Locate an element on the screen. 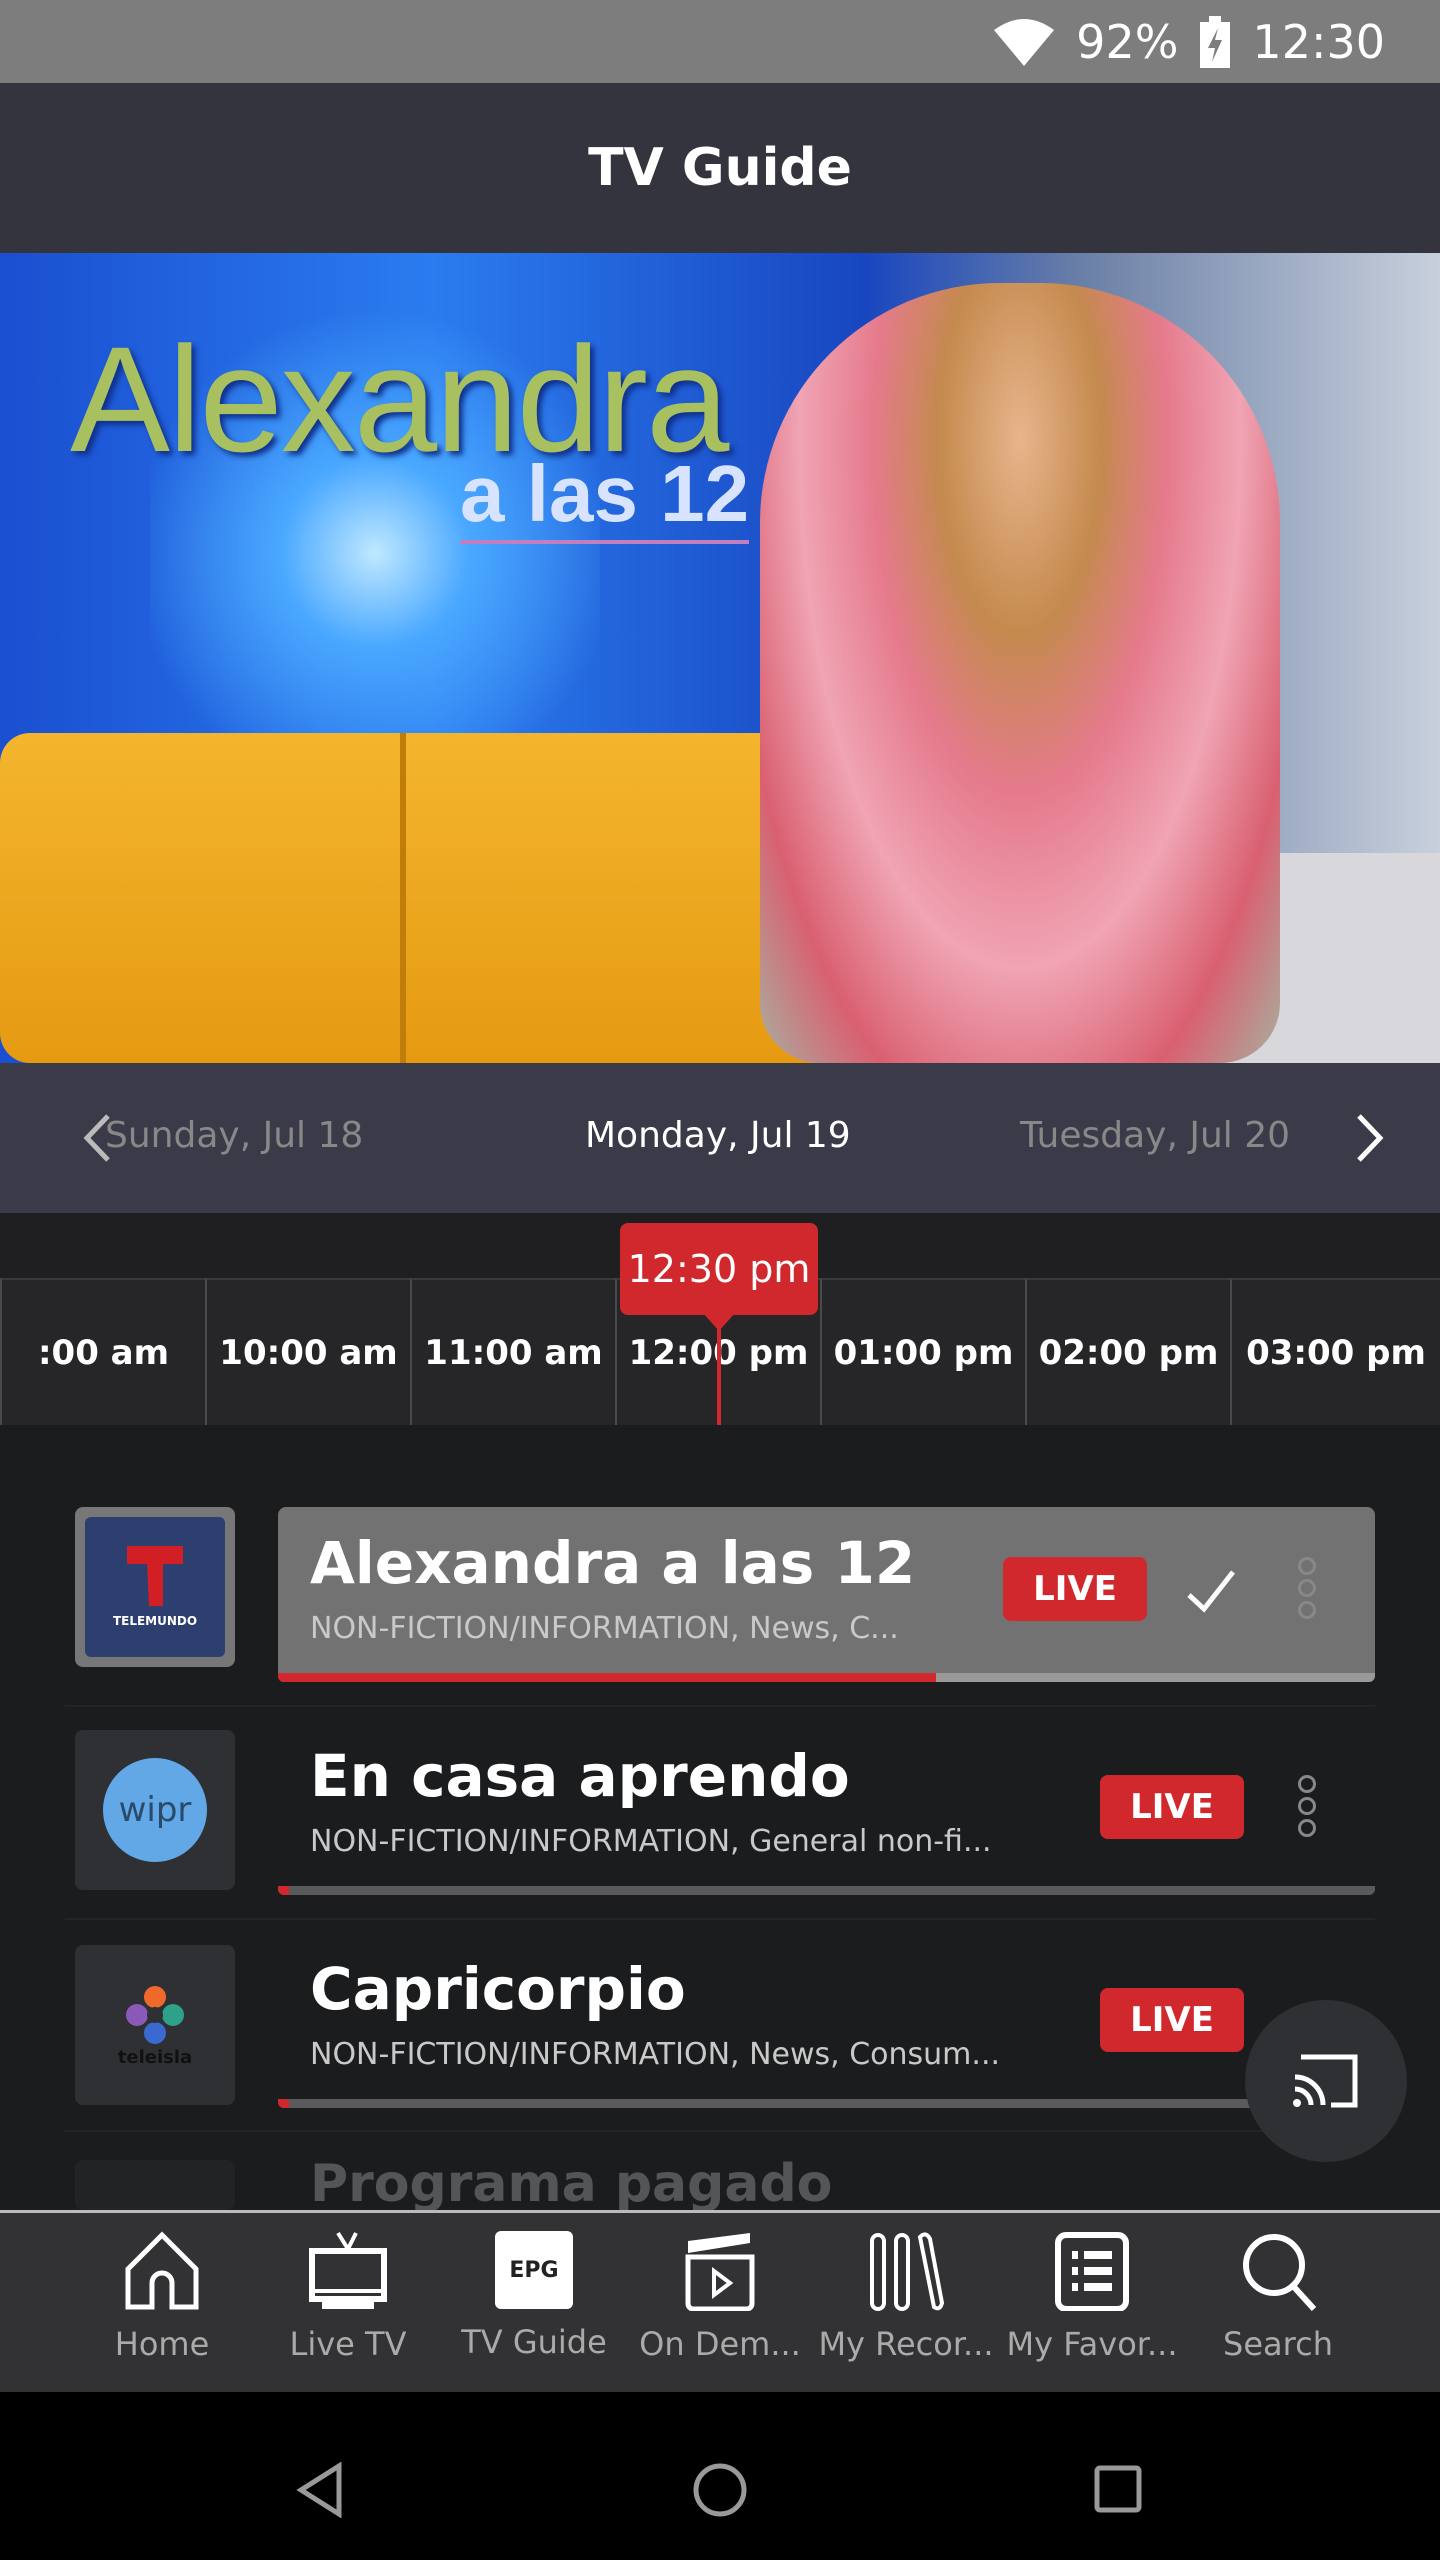 This screenshot has height=2560, width=1440. cast-button is located at coordinates (1326, 2081).